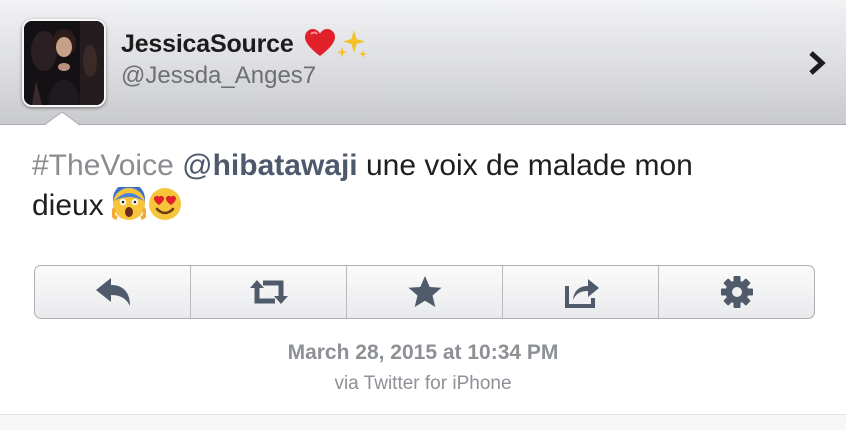 Image resolution: width=846 pixels, height=430 pixels. What do you see at coordinates (62, 119) in the screenshot?
I see `pointer-notch` at bounding box center [62, 119].